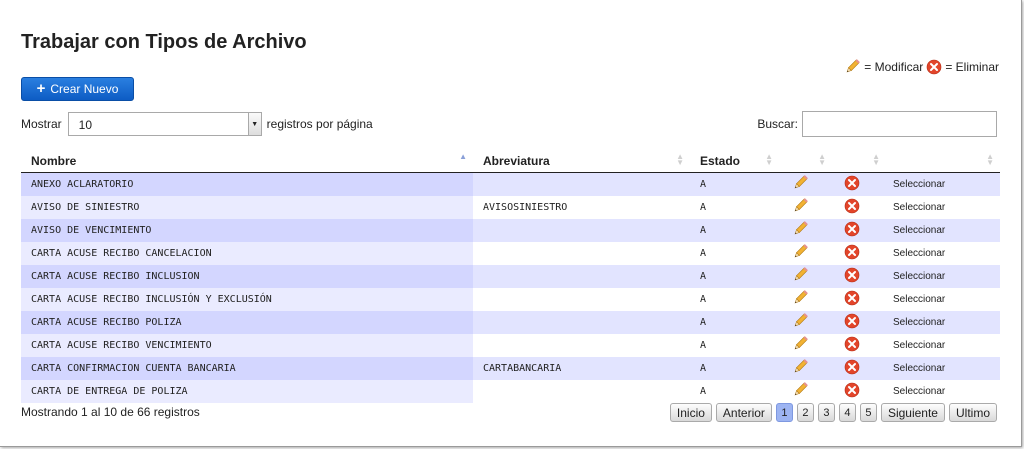 This screenshot has height=449, width=1024. What do you see at coordinates (868, 412) in the screenshot?
I see `page-5-button: 5` at bounding box center [868, 412].